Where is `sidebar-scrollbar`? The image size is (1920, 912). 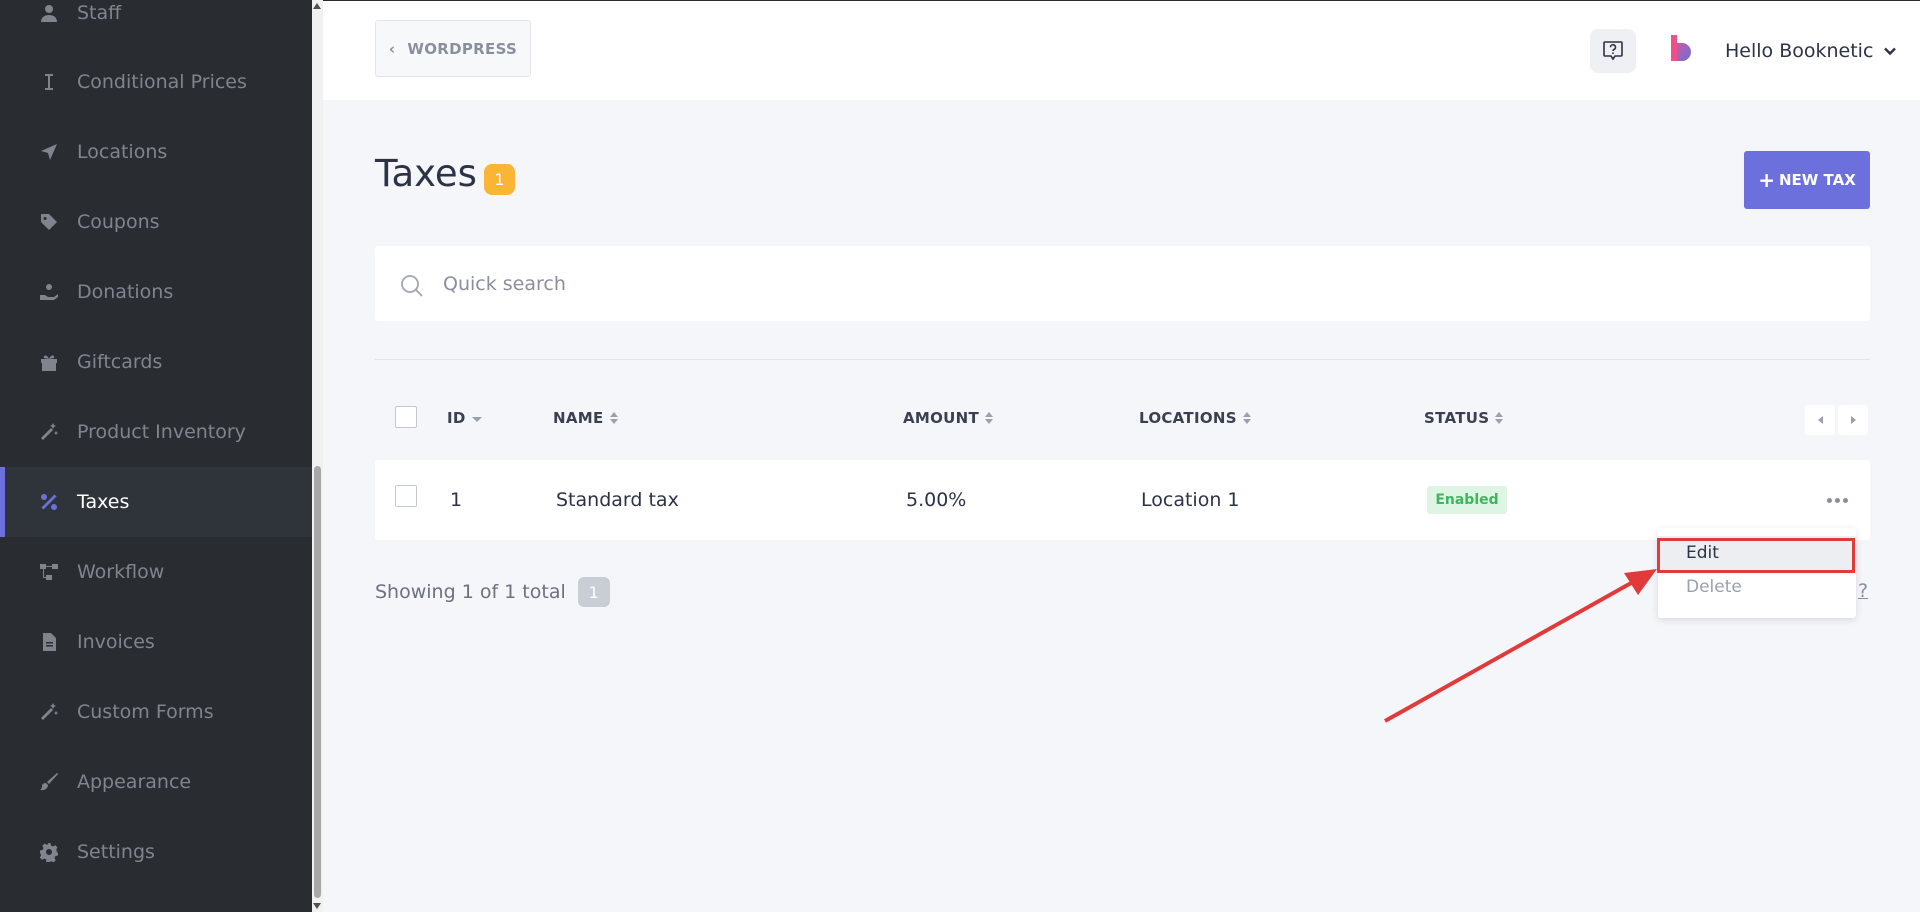 sidebar-scrollbar is located at coordinates (317, 456).